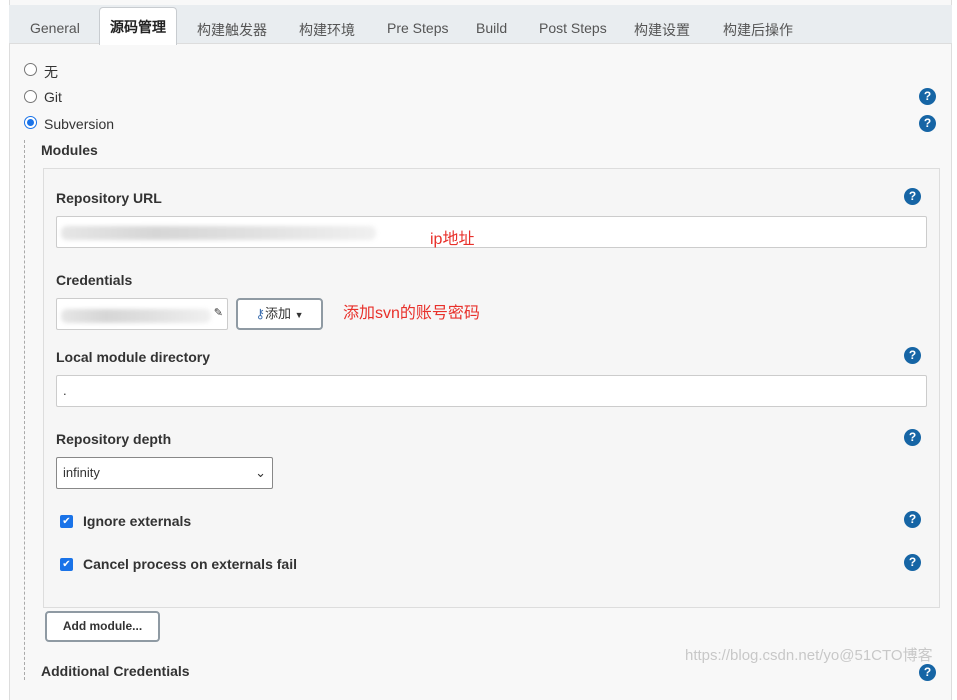 This screenshot has height=700, width=957. I want to click on tab-env: 构建环境, so click(327, 30).